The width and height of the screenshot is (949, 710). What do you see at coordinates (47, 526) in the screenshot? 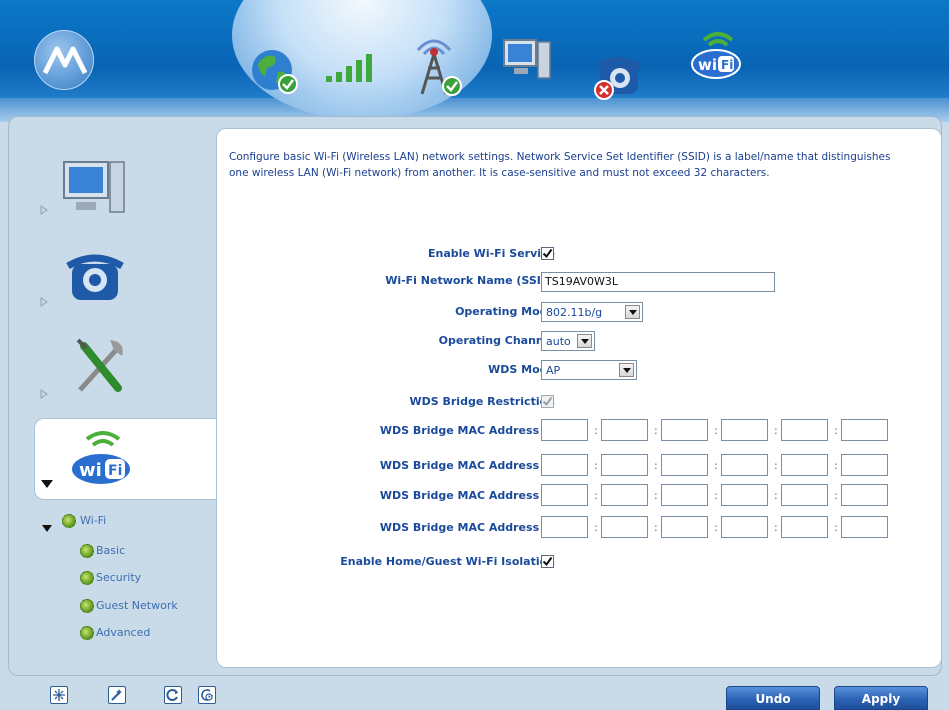
I see `tree-collapse-icon` at bounding box center [47, 526].